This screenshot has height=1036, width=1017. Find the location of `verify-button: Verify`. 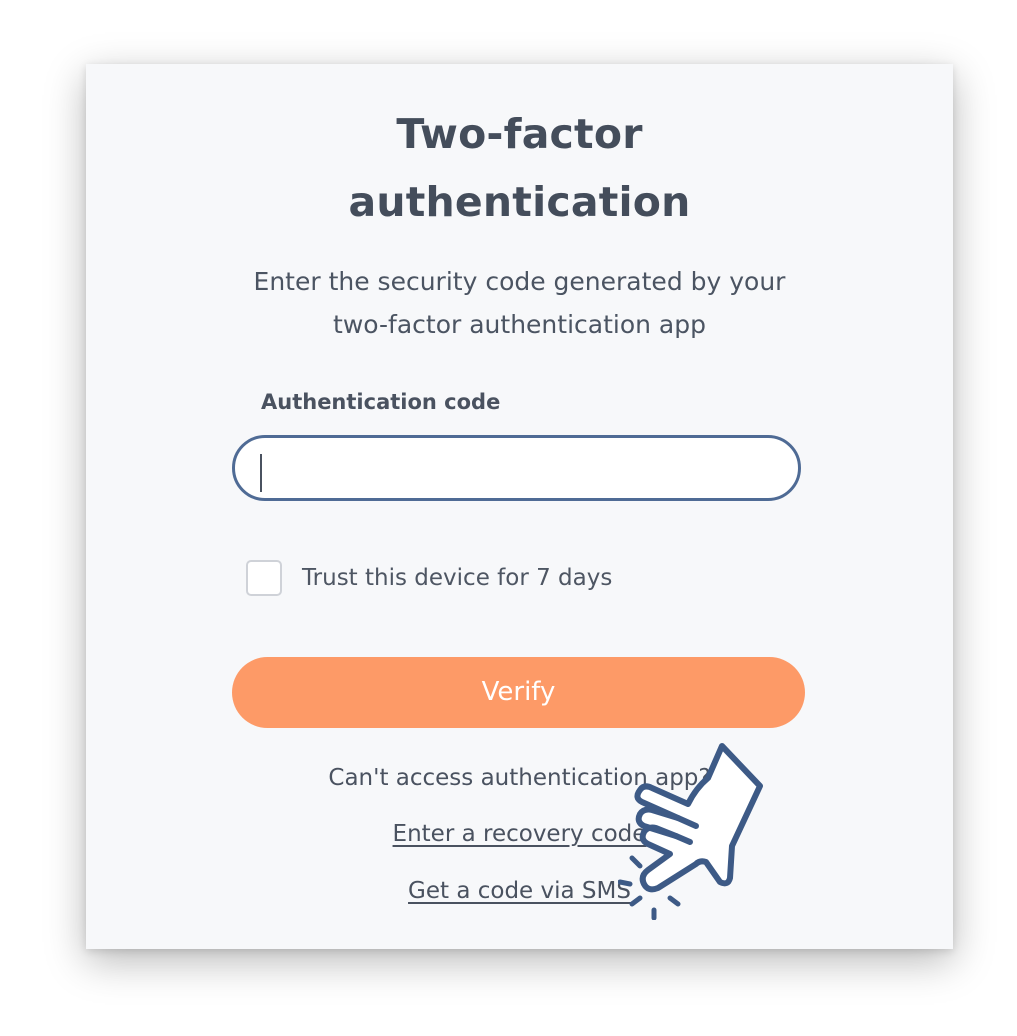

verify-button: Verify is located at coordinates (518, 692).